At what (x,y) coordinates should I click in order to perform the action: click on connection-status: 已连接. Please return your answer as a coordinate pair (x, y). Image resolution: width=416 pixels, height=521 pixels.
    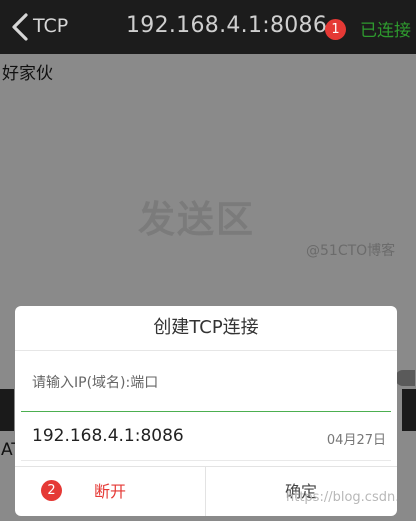
    Looking at the image, I should click on (385, 28).